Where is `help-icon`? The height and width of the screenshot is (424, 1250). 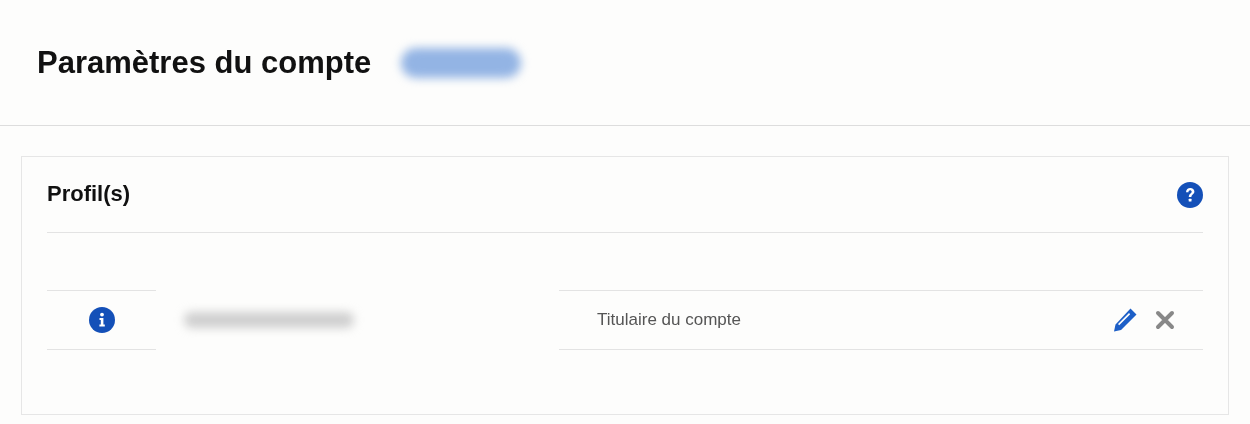 help-icon is located at coordinates (1190, 194).